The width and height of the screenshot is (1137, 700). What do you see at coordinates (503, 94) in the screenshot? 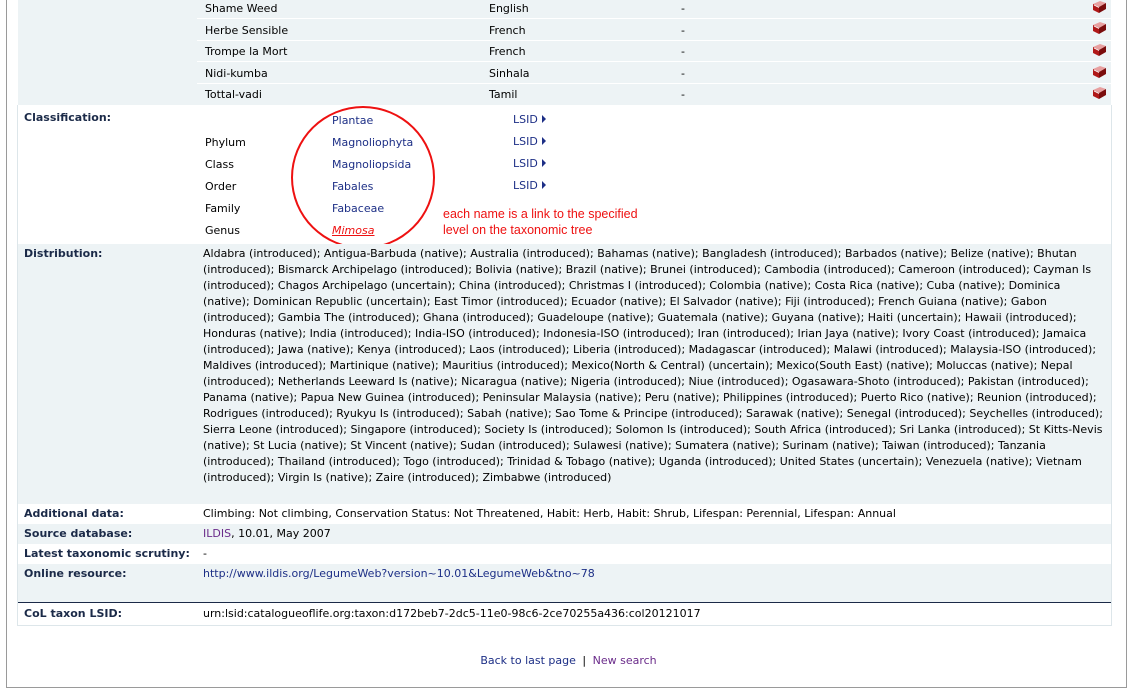
I see `common-name-language: Tamil` at bounding box center [503, 94].